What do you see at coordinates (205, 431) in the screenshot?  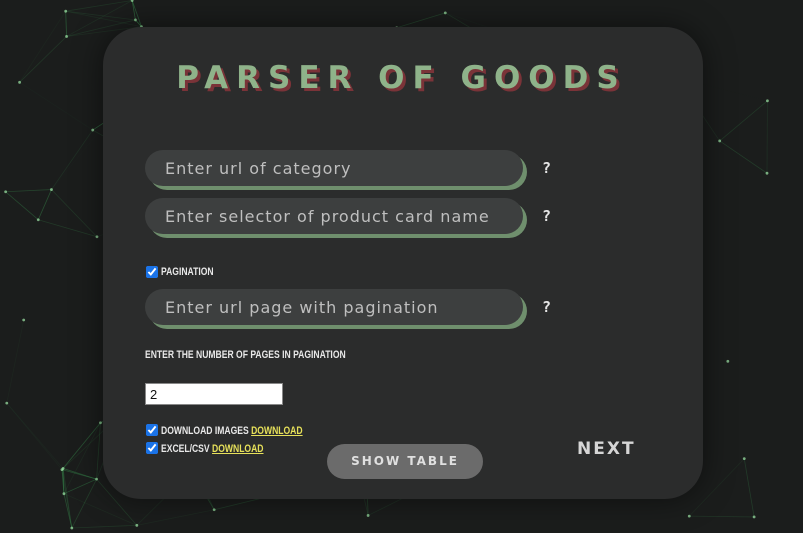 I see `download-images-label: Download images` at bounding box center [205, 431].